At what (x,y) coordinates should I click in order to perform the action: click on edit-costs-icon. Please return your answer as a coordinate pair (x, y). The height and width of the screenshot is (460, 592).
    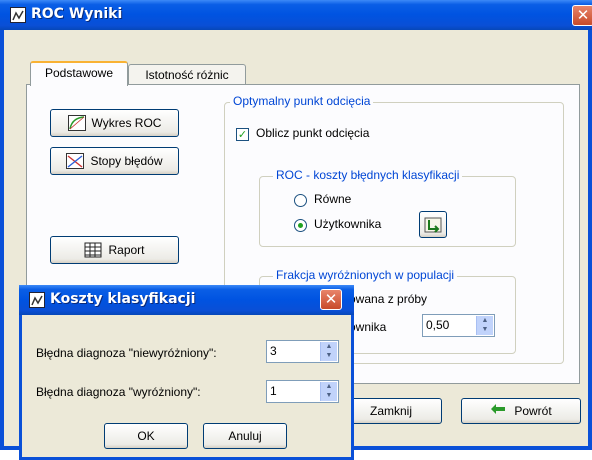
    Looking at the image, I should click on (433, 225).